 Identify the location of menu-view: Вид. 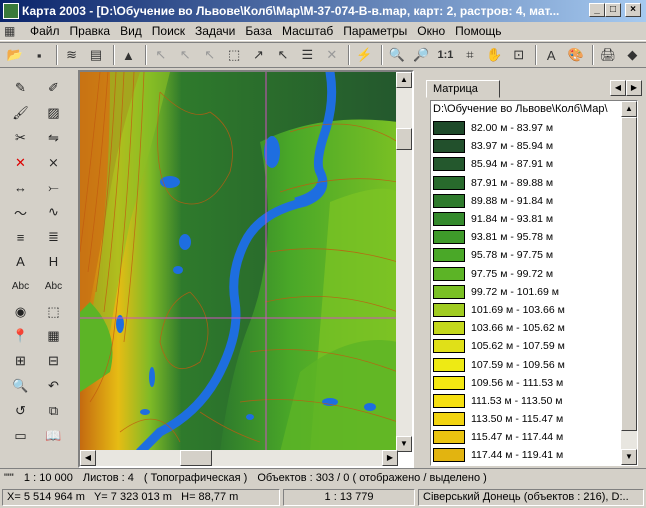
(131, 31).